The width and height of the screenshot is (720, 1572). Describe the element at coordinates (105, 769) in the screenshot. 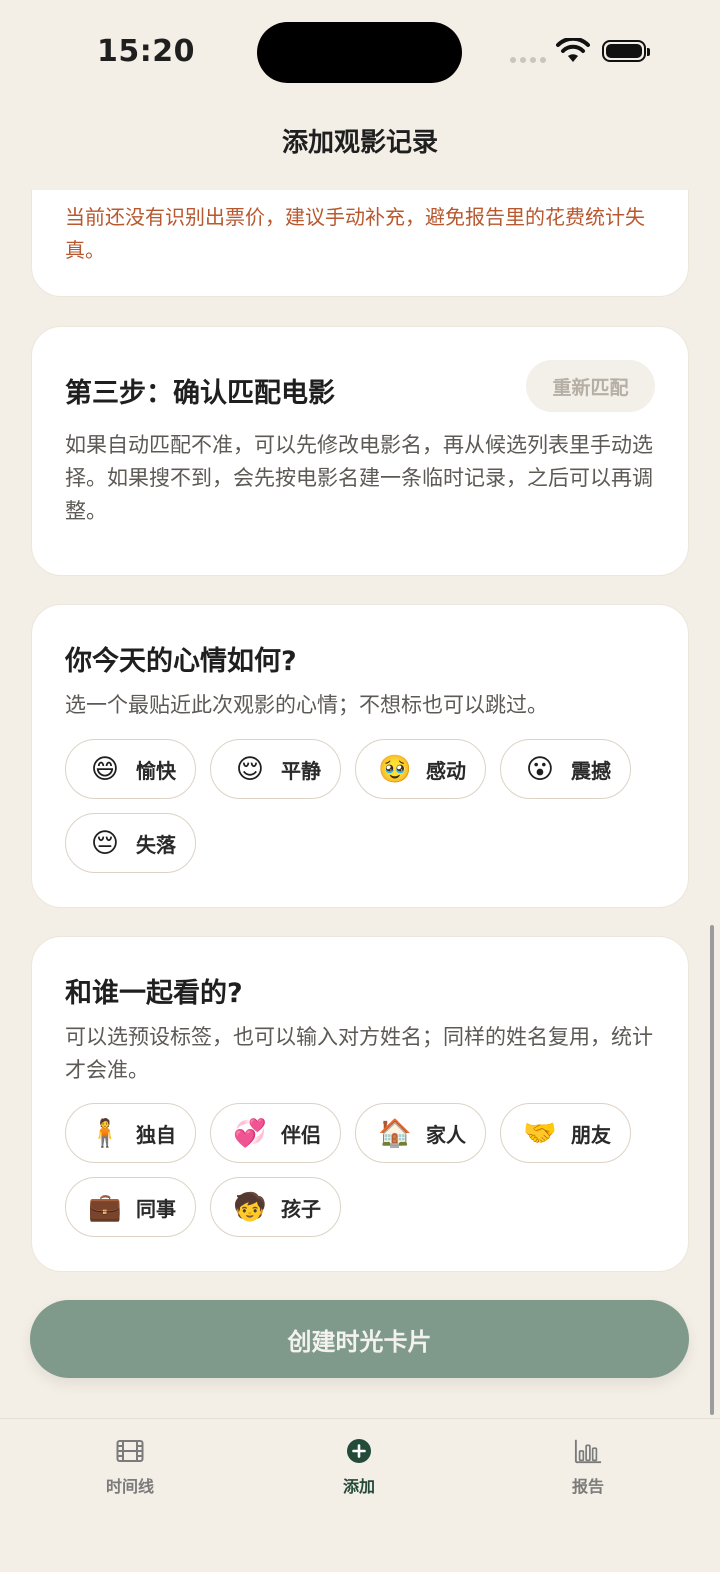

I see `grinning-face-icon: 😄` at that location.